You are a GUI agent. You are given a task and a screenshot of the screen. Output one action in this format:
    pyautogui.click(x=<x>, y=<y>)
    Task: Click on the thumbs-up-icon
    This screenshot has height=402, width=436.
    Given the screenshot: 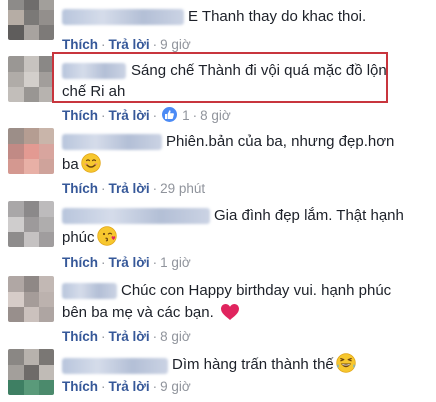 What is the action you would take?
    pyautogui.click(x=170, y=114)
    